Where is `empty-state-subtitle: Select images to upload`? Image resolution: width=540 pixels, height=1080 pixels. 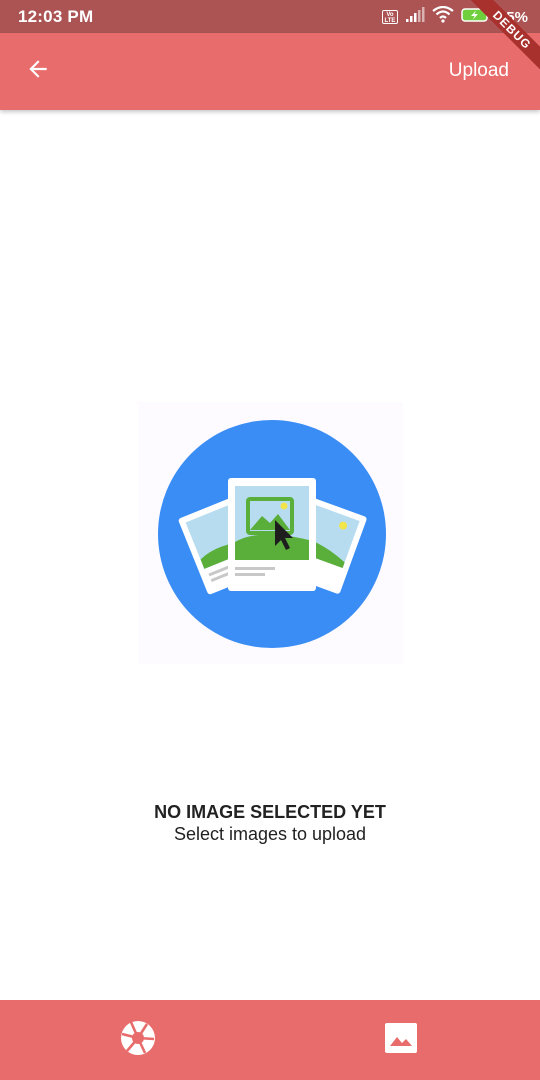
empty-state-subtitle: Select images to upload is located at coordinates (270, 834).